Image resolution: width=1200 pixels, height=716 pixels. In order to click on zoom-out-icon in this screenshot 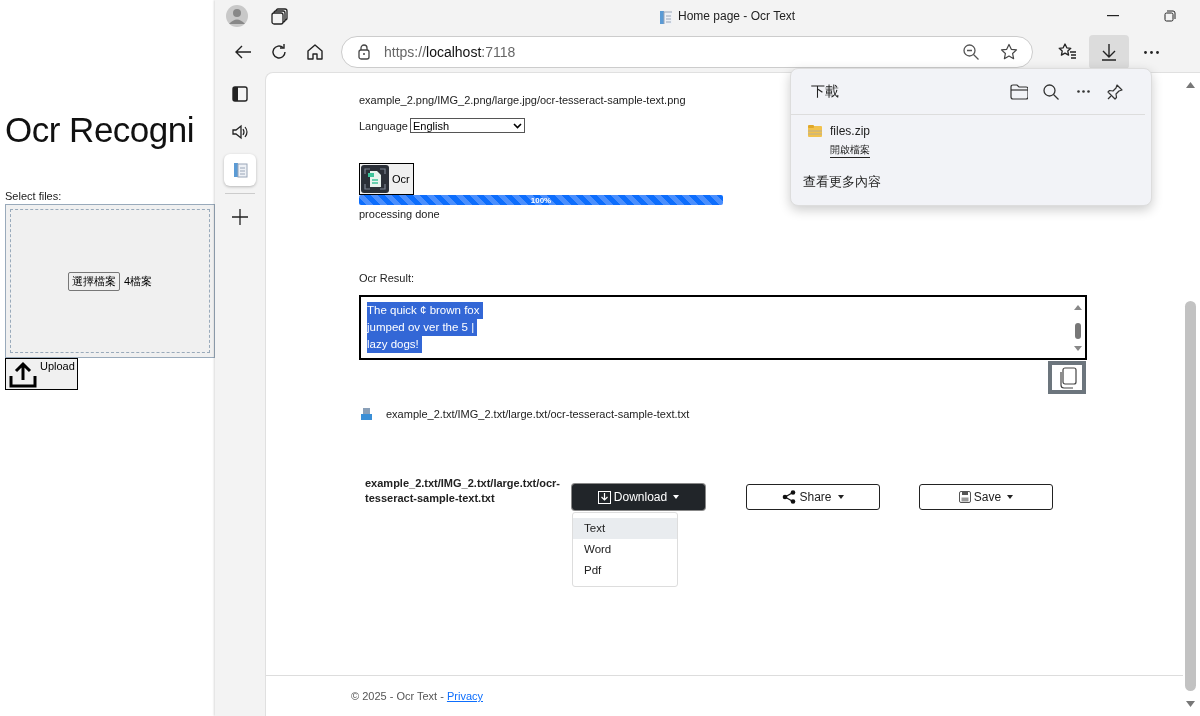, I will do `click(971, 52)`.